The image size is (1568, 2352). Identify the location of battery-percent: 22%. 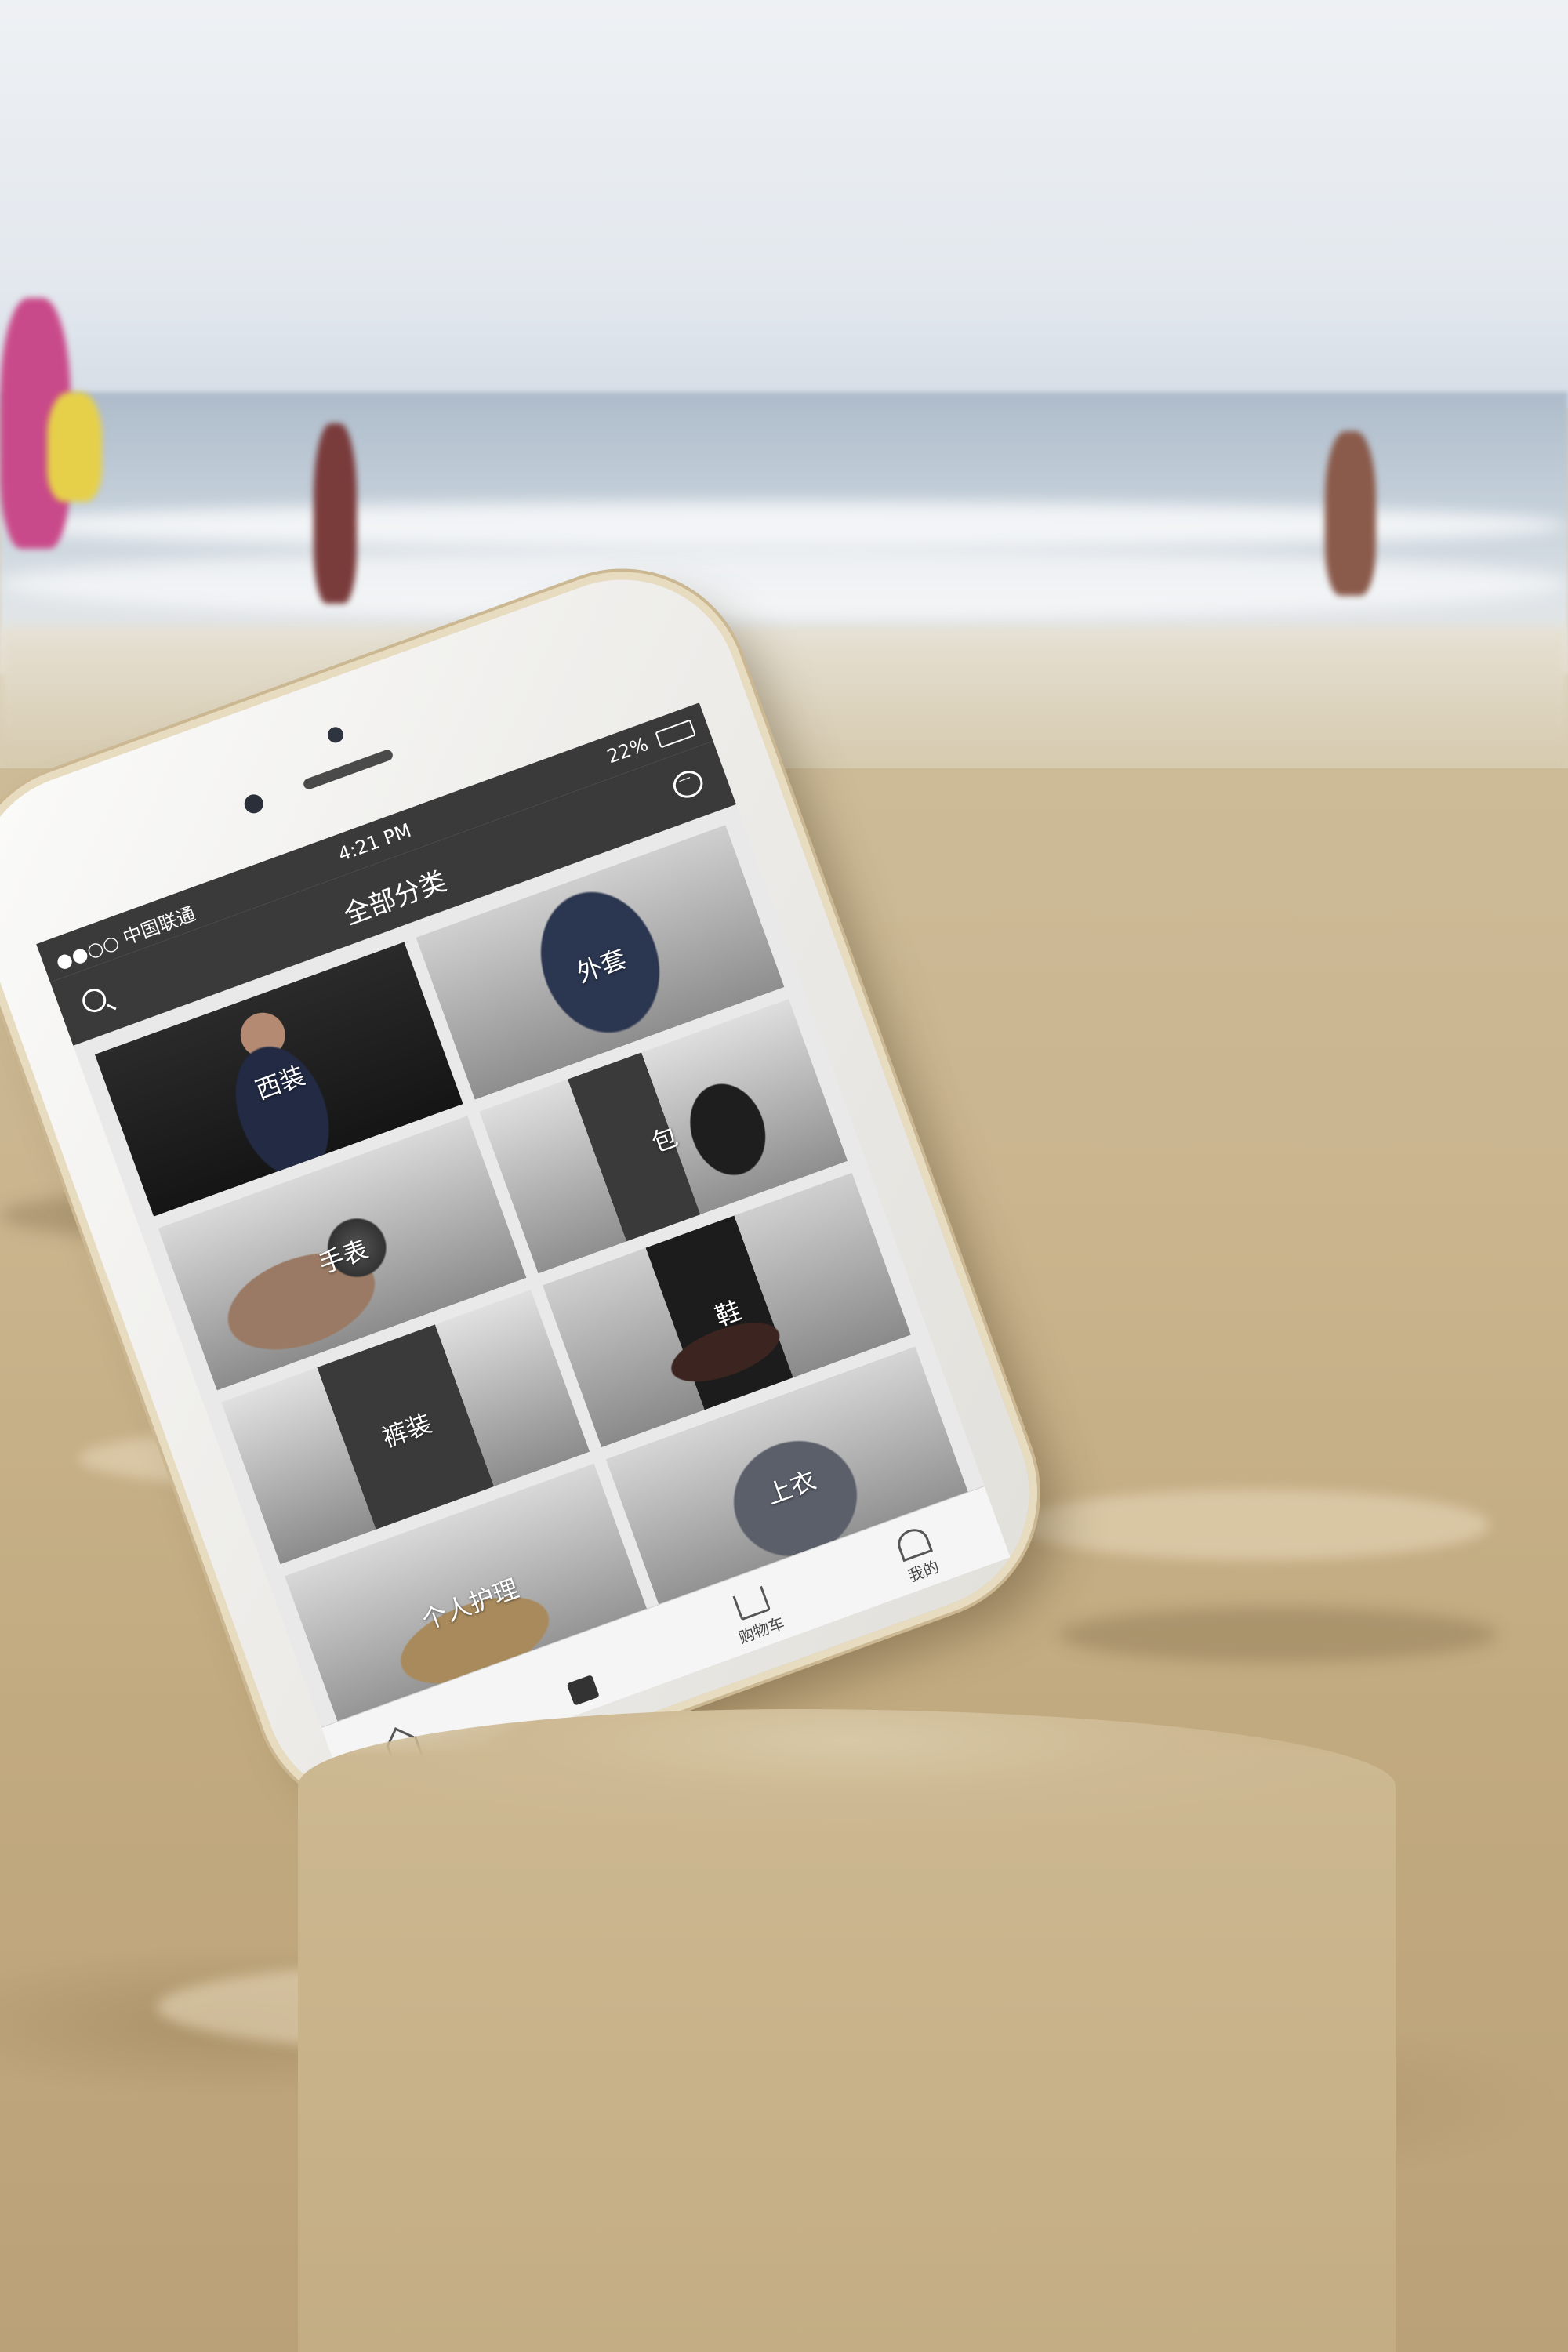
(628, 750).